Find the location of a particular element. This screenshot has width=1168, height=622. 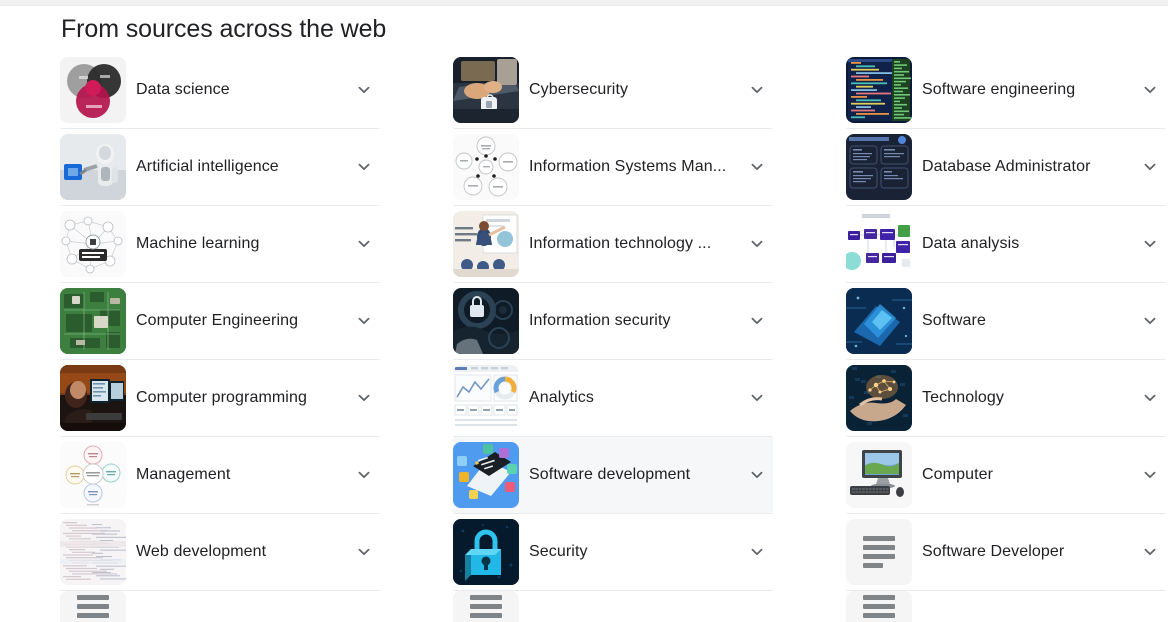

source-row: Computer programming is located at coordinates (220, 398).